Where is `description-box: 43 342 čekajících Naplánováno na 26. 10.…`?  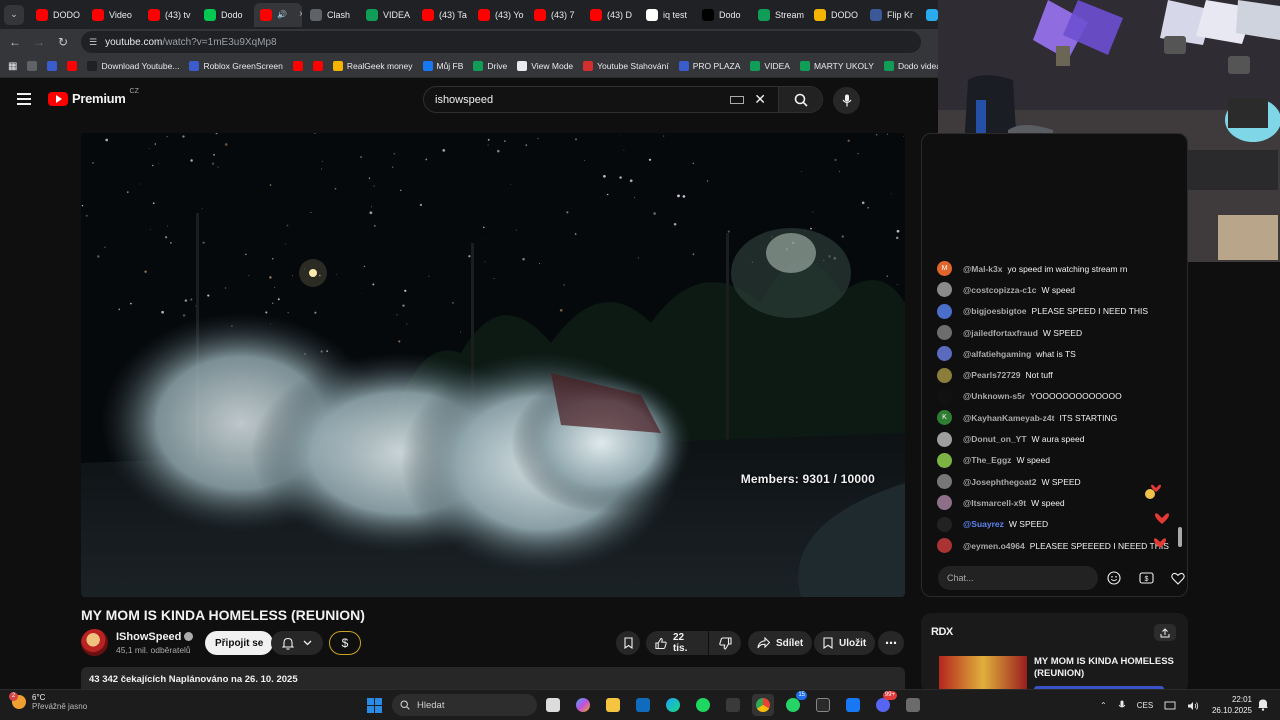
description-box: 43 342 čekajících Naplánováno na 26. 10.… is located at coordinates (493, 678).